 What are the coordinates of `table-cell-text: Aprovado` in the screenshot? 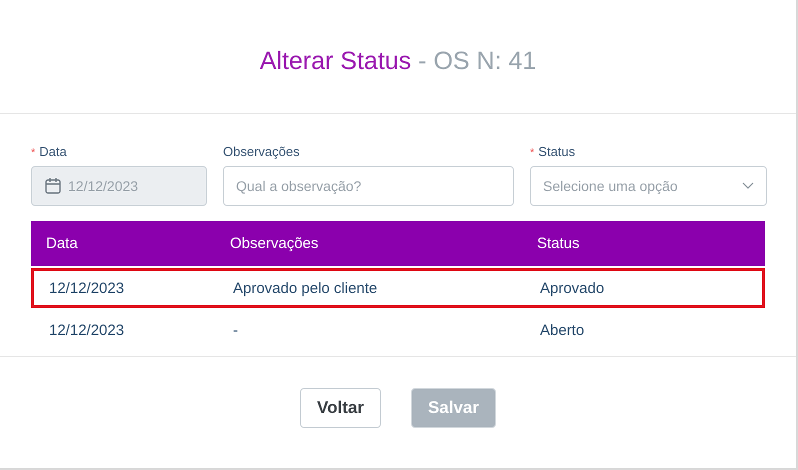 It's located at (573, 288).